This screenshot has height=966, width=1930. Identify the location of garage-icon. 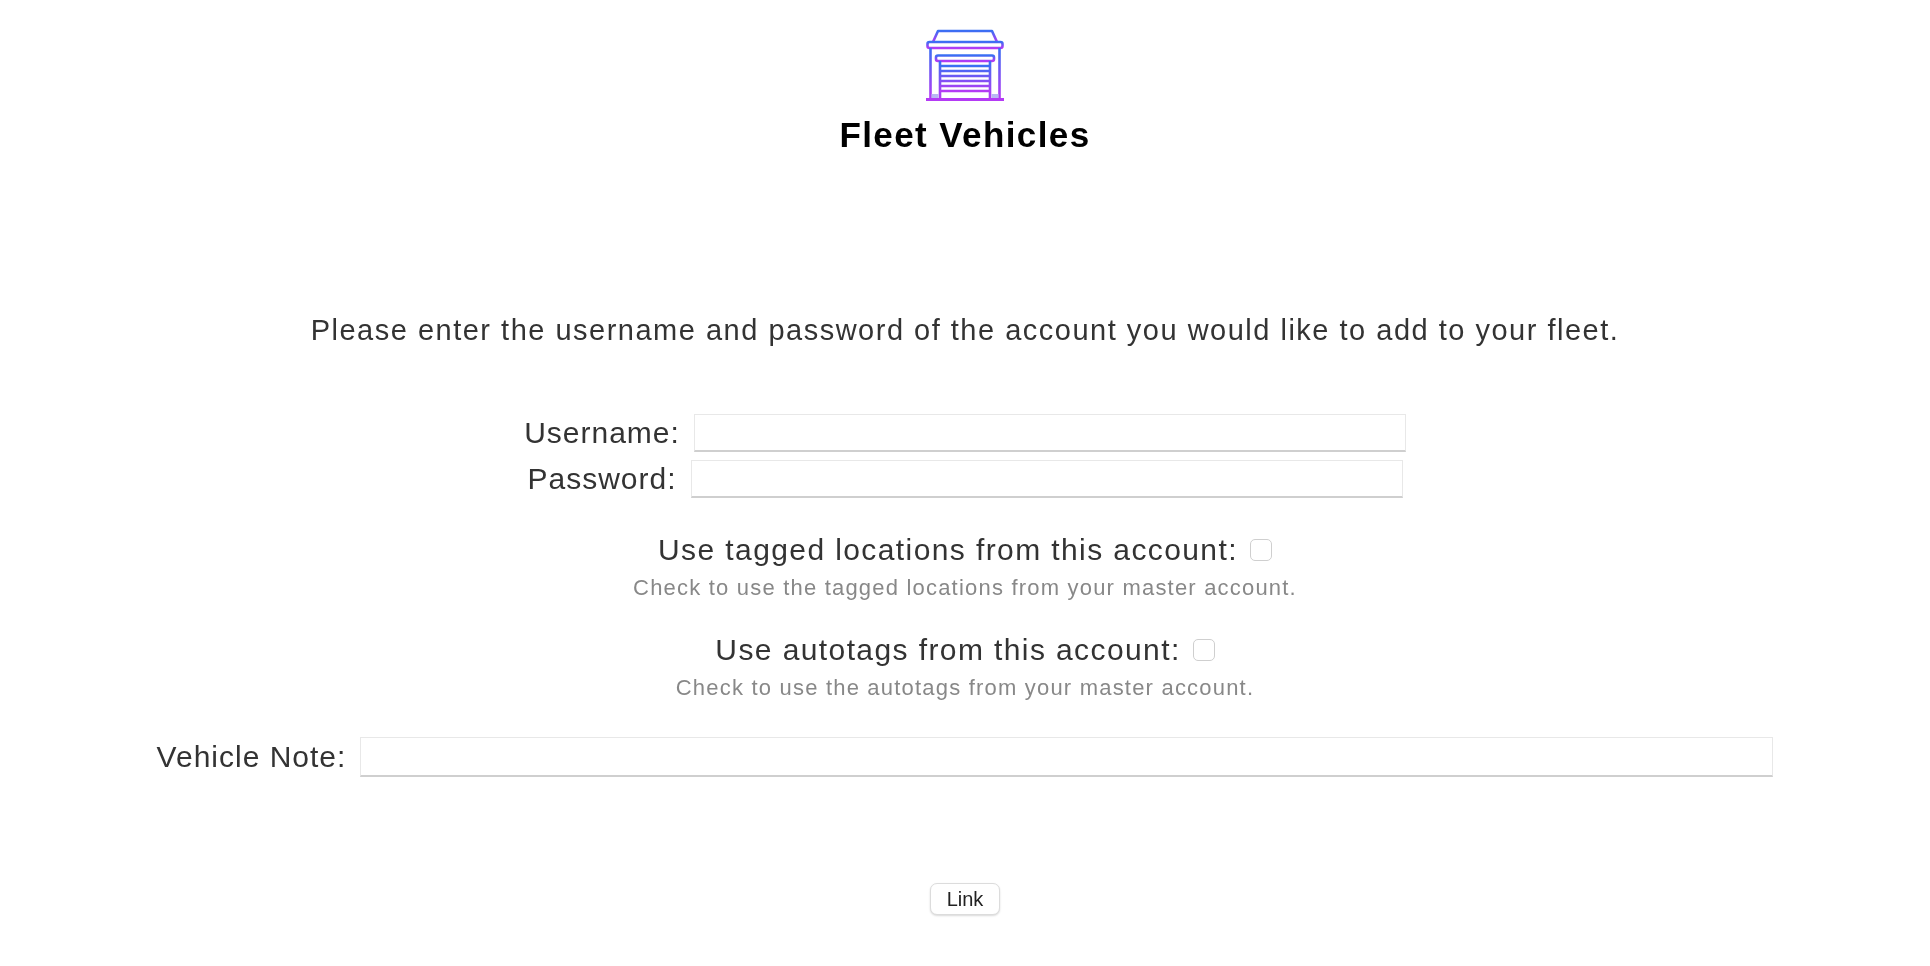
(965, 64).